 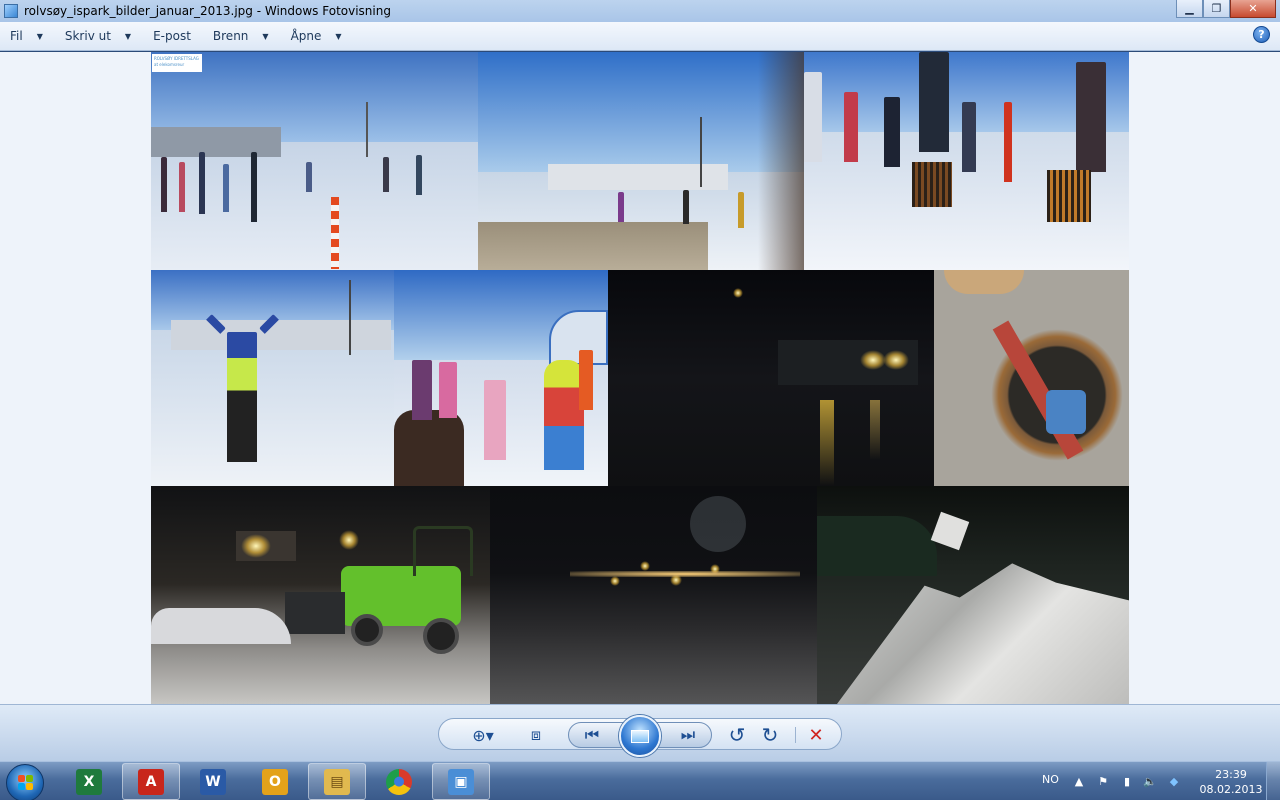 I want to click on previous-button: ⏮, so click(x=592, y=735).